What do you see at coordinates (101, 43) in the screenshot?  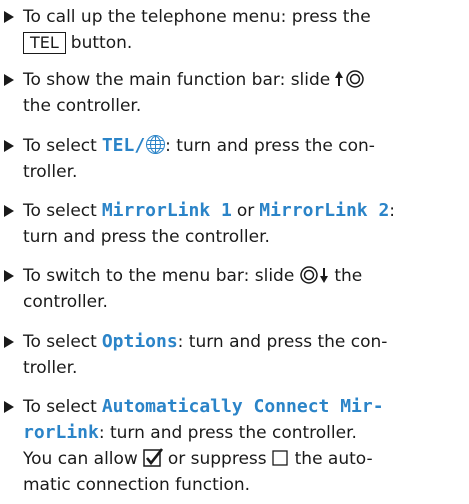 I see `step-text: button.` at bounding box center [101, 43].